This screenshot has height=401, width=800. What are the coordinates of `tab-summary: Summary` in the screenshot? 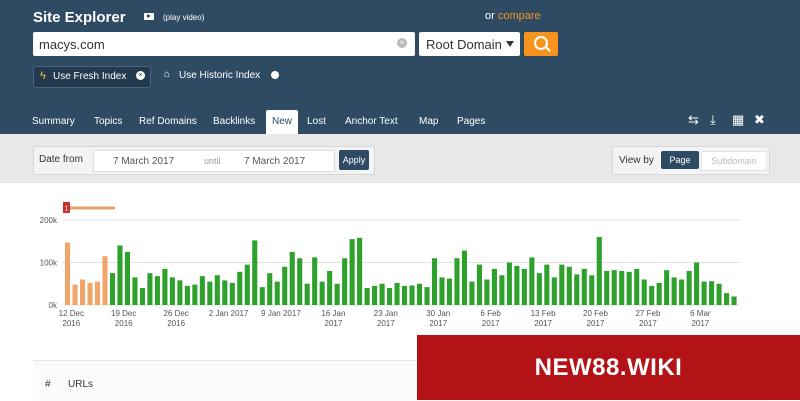 It's located at (53, 122).